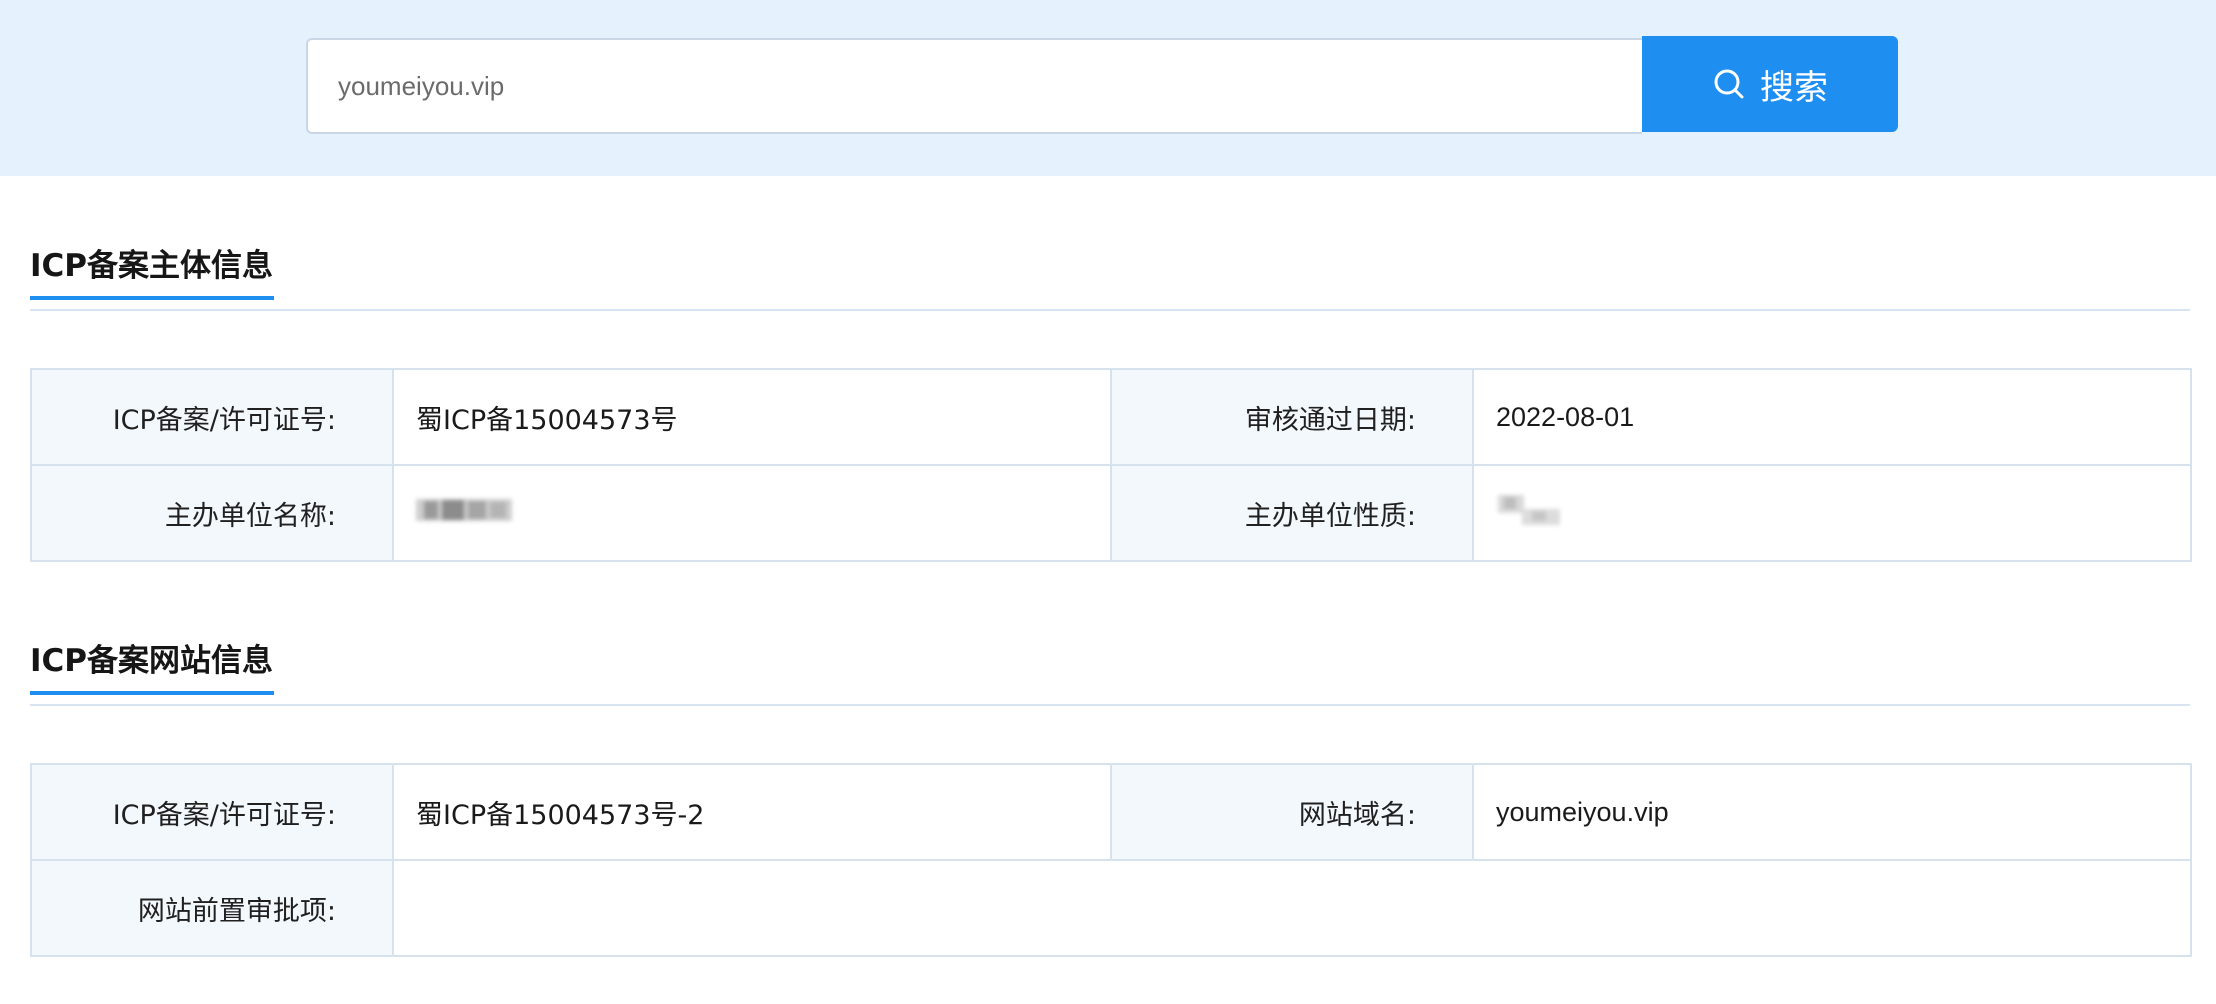 This screenshot has width=2216, height=1004. I want to click on sponsor-type-label: 主办单位性质:, so click(1292, 513).